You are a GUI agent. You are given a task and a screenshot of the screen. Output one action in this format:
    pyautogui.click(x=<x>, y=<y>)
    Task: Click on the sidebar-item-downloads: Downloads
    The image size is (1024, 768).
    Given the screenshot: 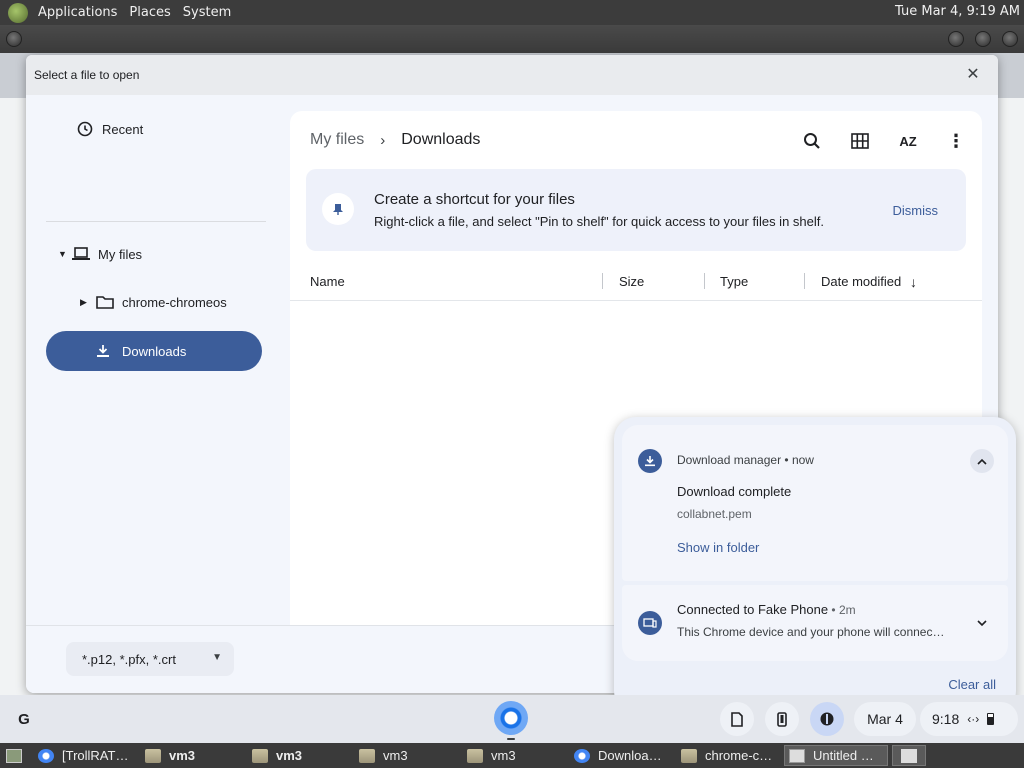 What is the action you would take?
    pyautogui.click(x=154, y=351)
    